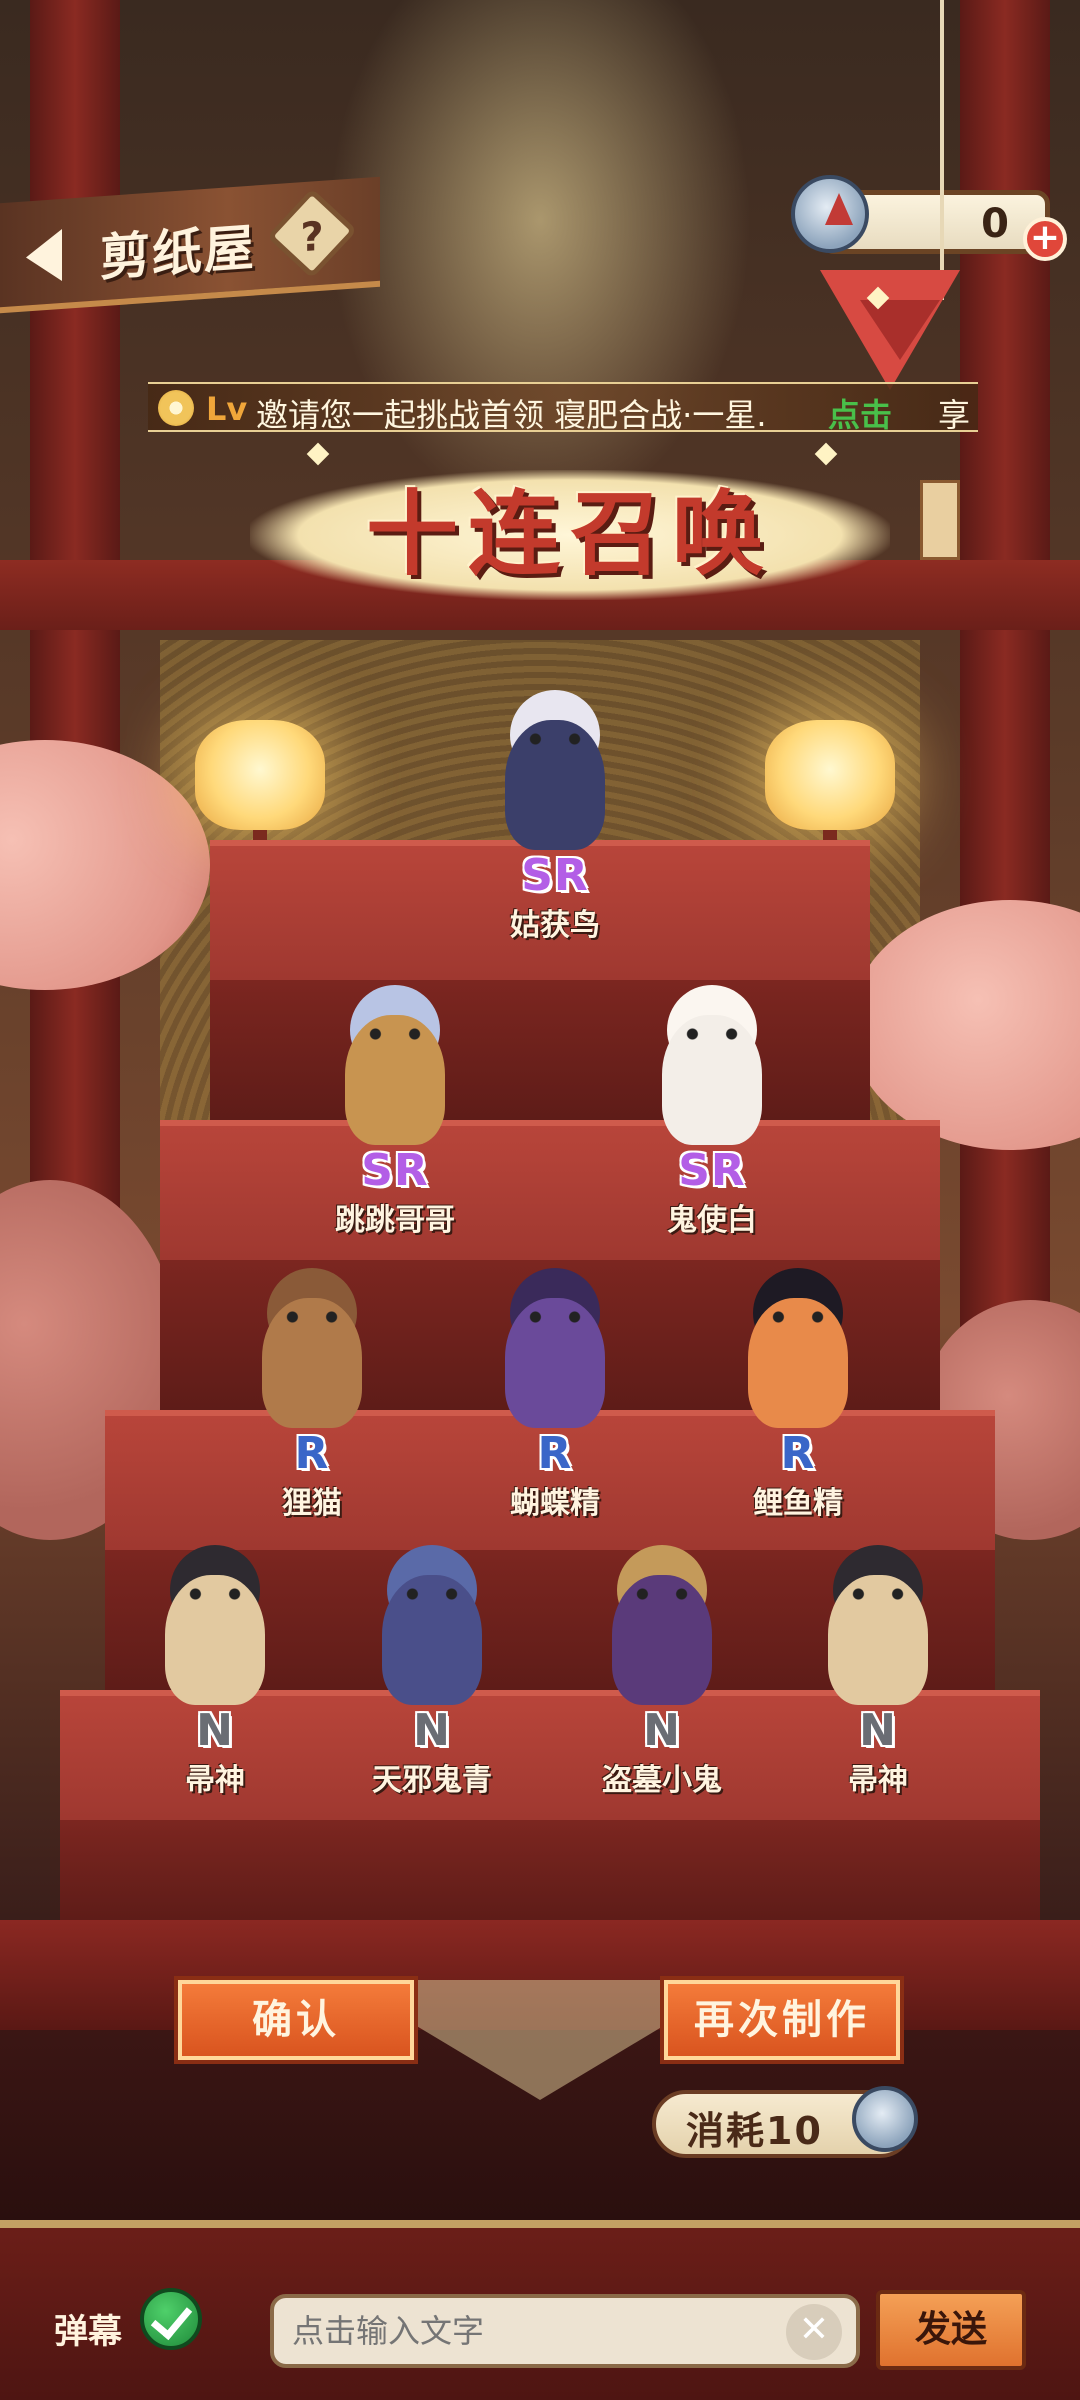 This screenshot has width=1080, height=2400. Describe the element at coordinates (814, 2332) in the screenshot. I see `clear-input-icon: ✕` at that location.